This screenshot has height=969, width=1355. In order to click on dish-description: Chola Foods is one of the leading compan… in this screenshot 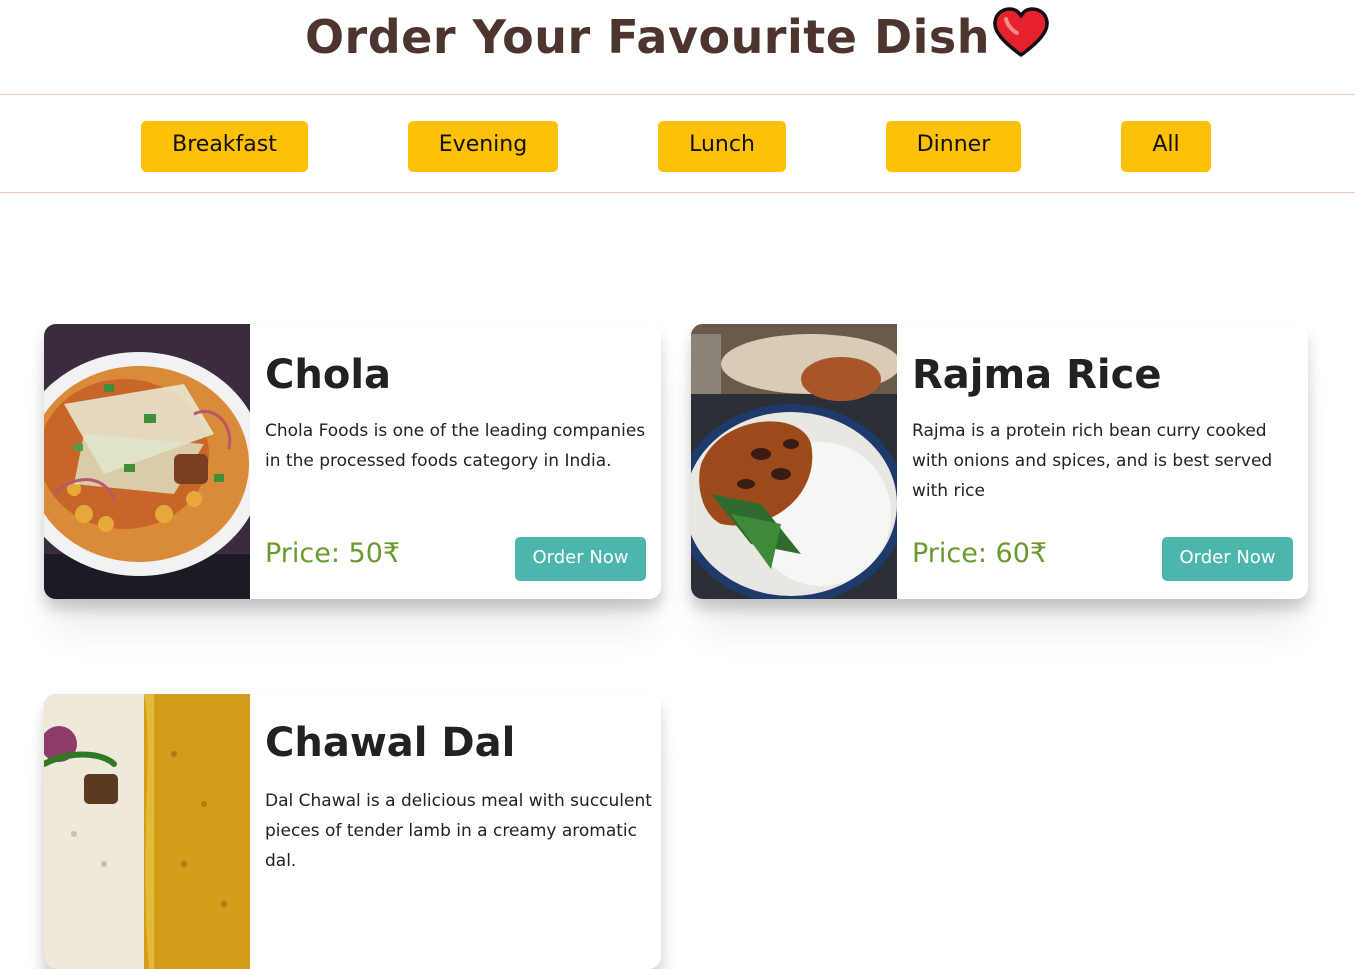, I will do `click(455, 446)`.